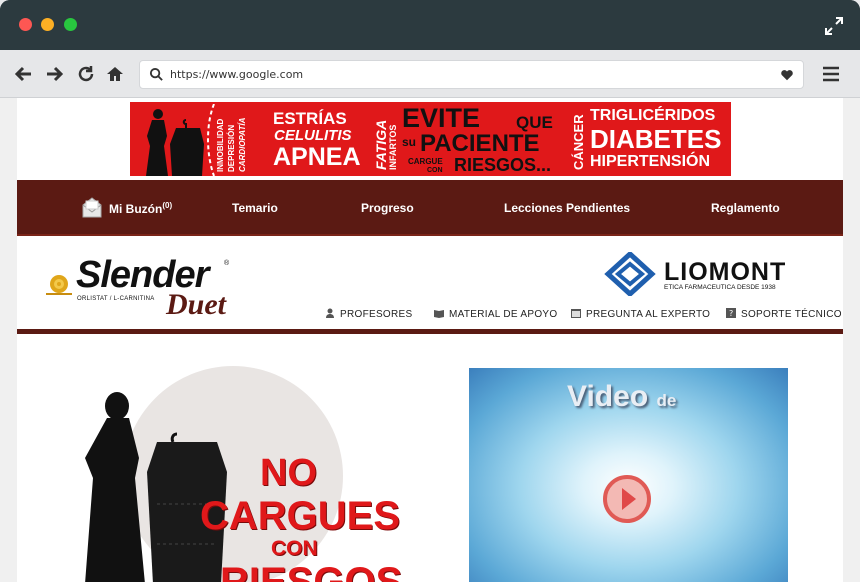  I want to click on liomont-tagline: ETICA FARMACEUTICA DESDE 1938, so click(720, 287).